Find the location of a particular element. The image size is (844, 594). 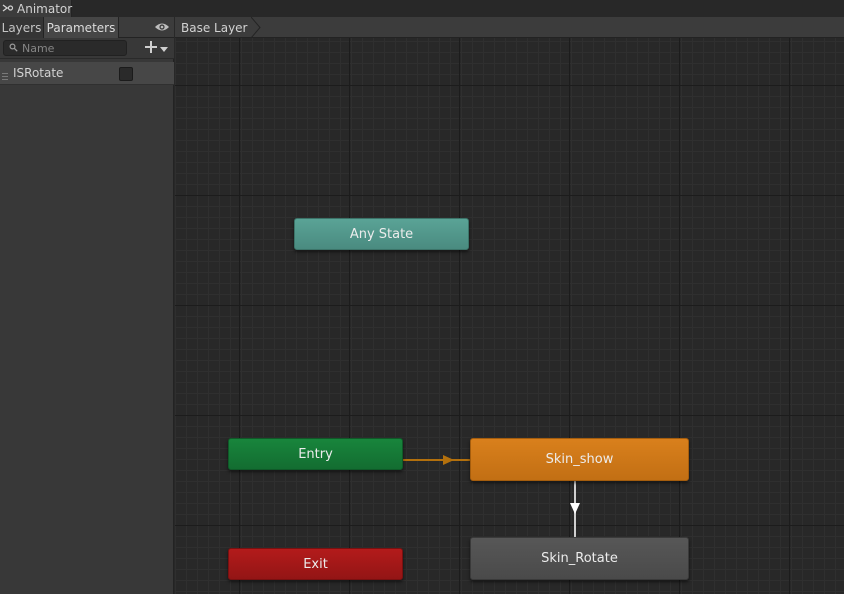

animator-window-tab: Animator is located at coordinates (36, 8).